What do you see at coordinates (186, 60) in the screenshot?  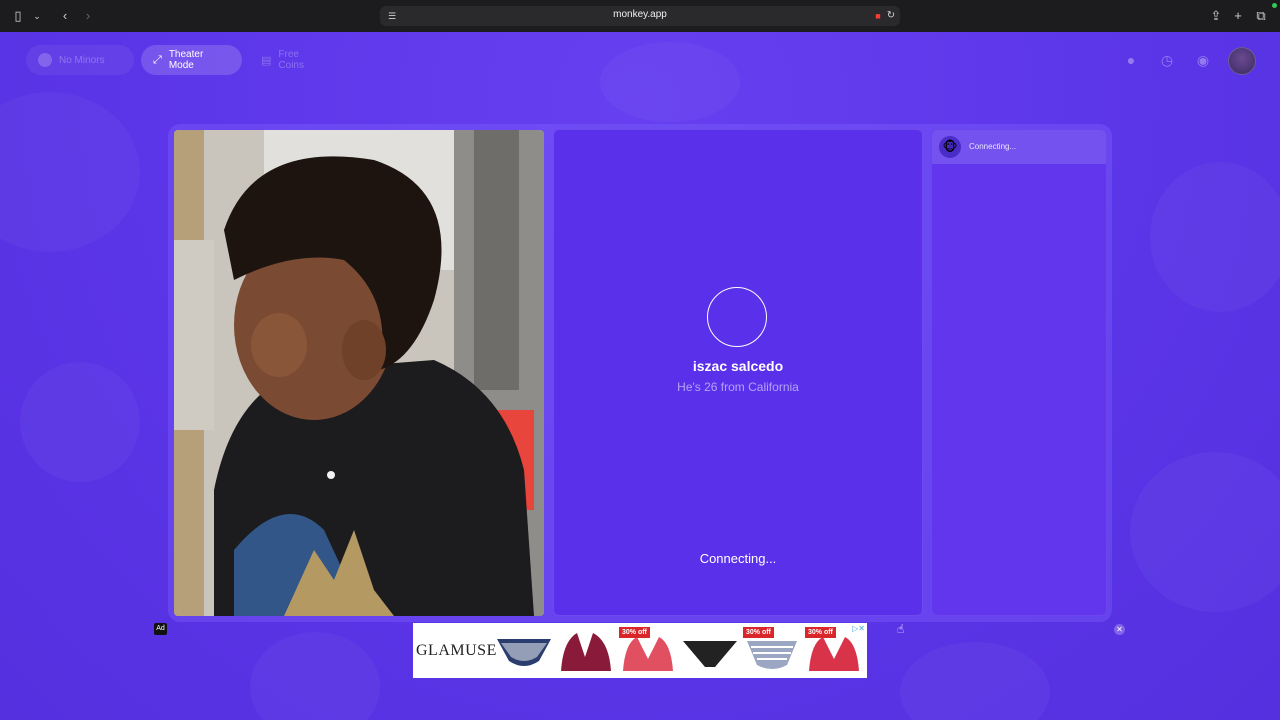 I see `theater-mode-label: Theater Mode` at bounding box center [186, 60].